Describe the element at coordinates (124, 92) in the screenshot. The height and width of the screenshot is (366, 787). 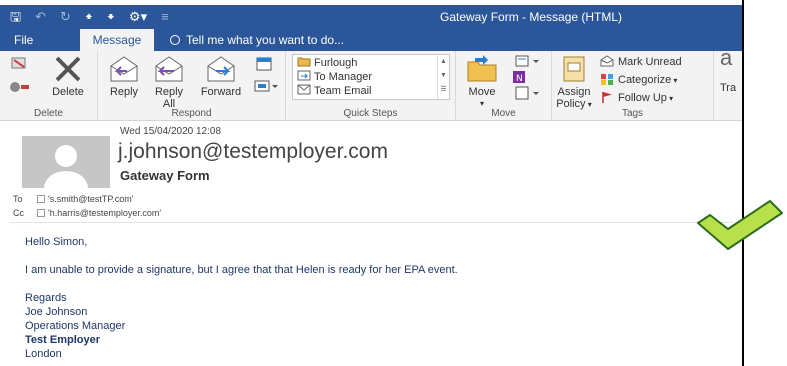
I see `reply-button-label: Reply` at that location.